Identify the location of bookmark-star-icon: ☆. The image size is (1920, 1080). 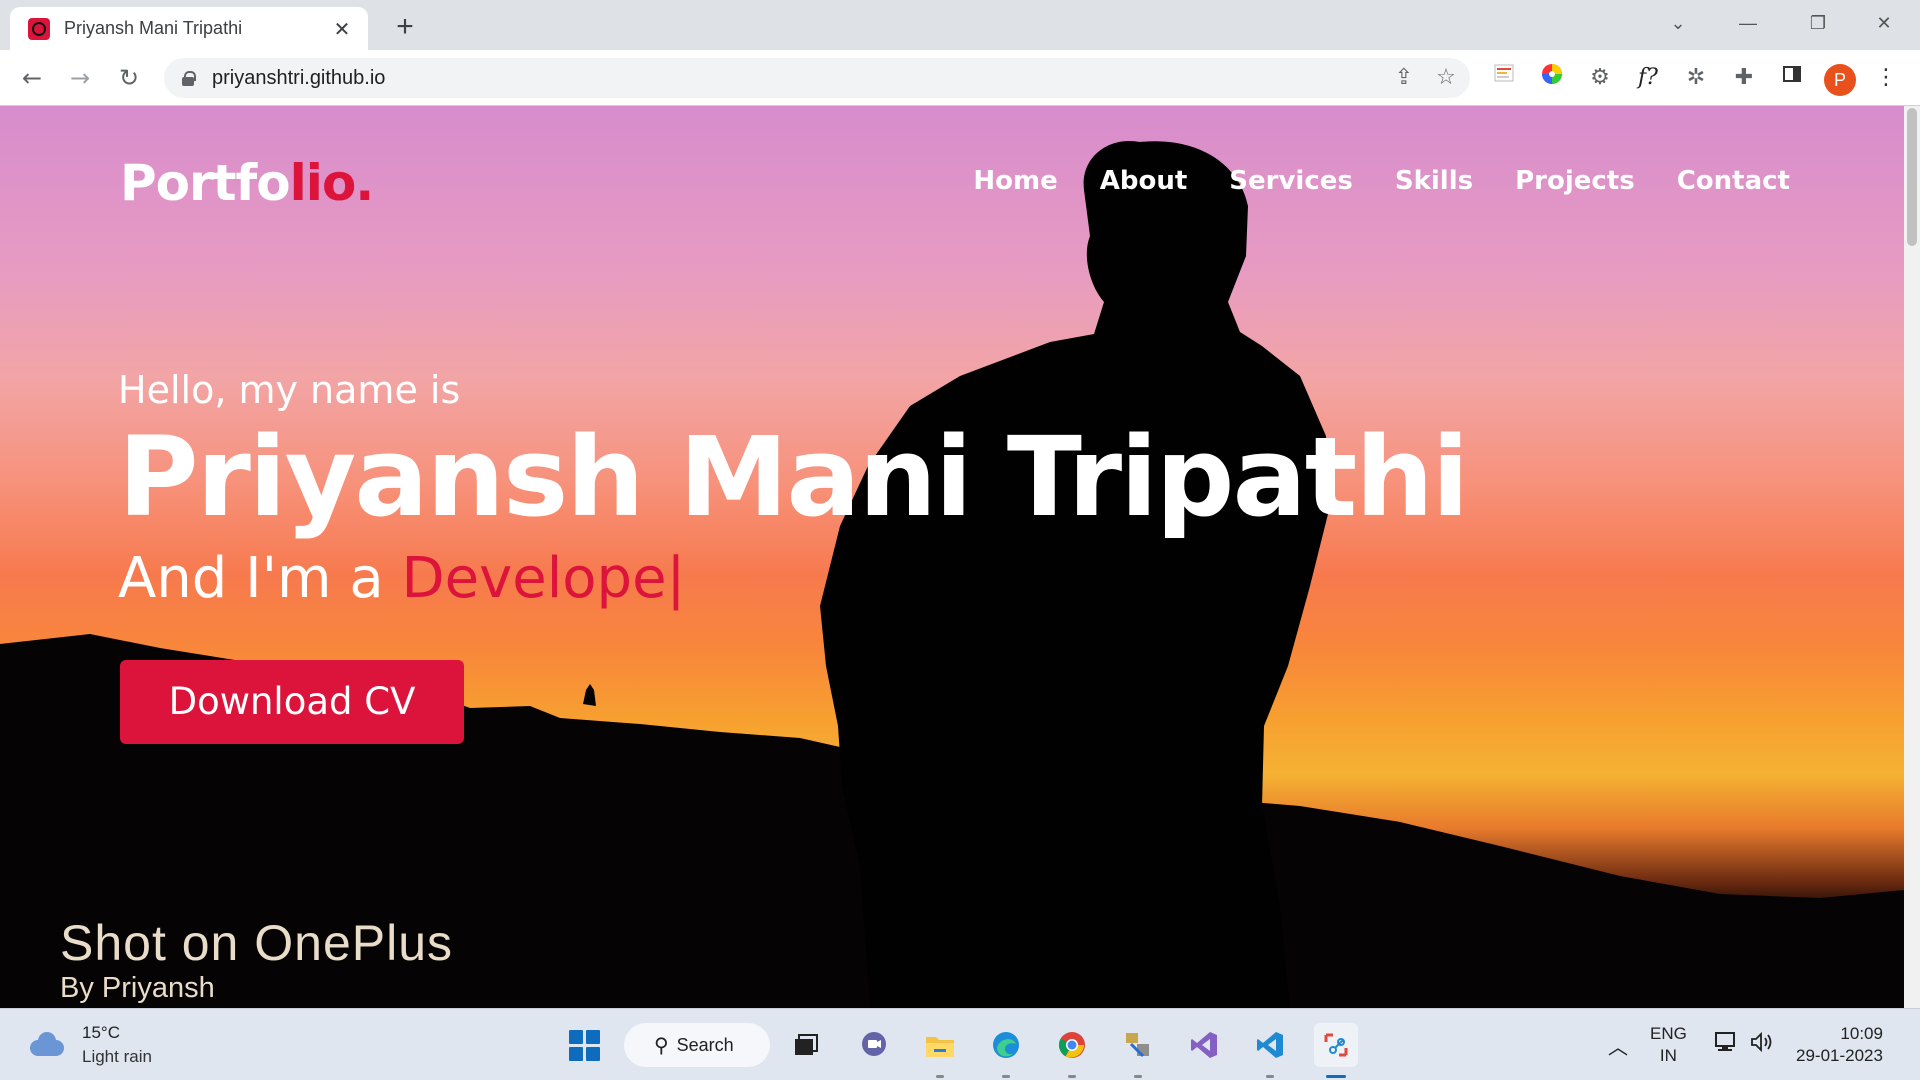
(1446, 78).